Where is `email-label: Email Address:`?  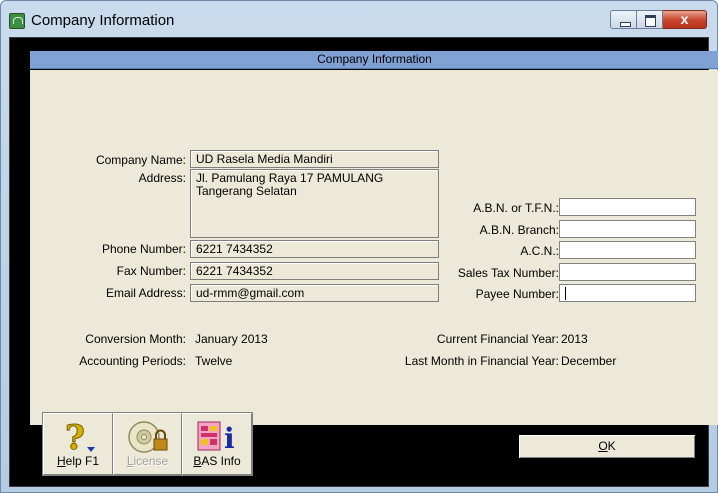
email-label: Email Address: is located at coordinates (145, 293).